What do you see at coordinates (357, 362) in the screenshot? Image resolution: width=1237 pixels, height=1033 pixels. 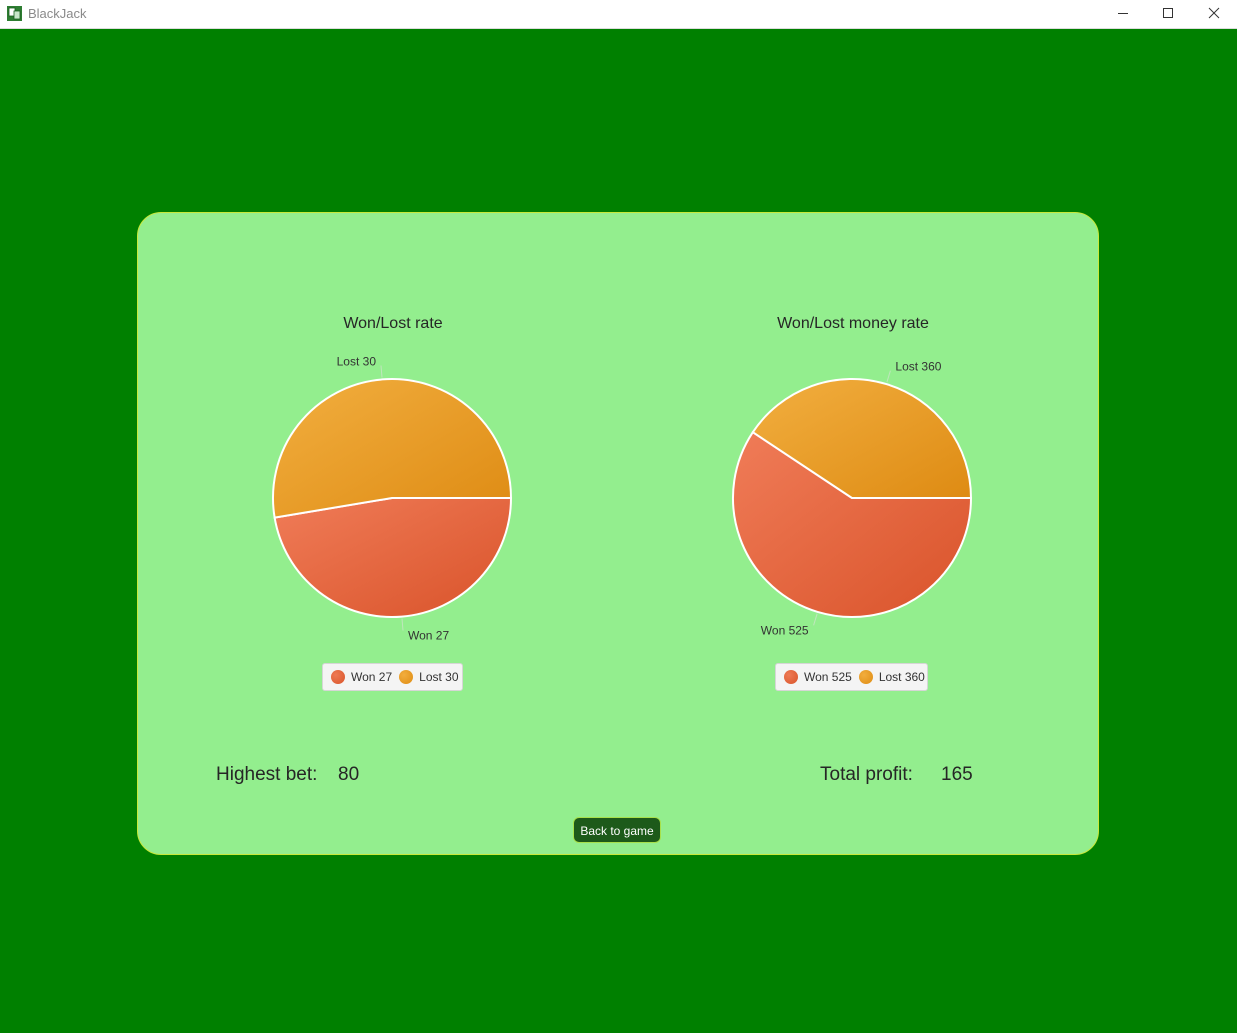 I see `slice-label-lost: Lost 30` at bounding box center [357, 362].